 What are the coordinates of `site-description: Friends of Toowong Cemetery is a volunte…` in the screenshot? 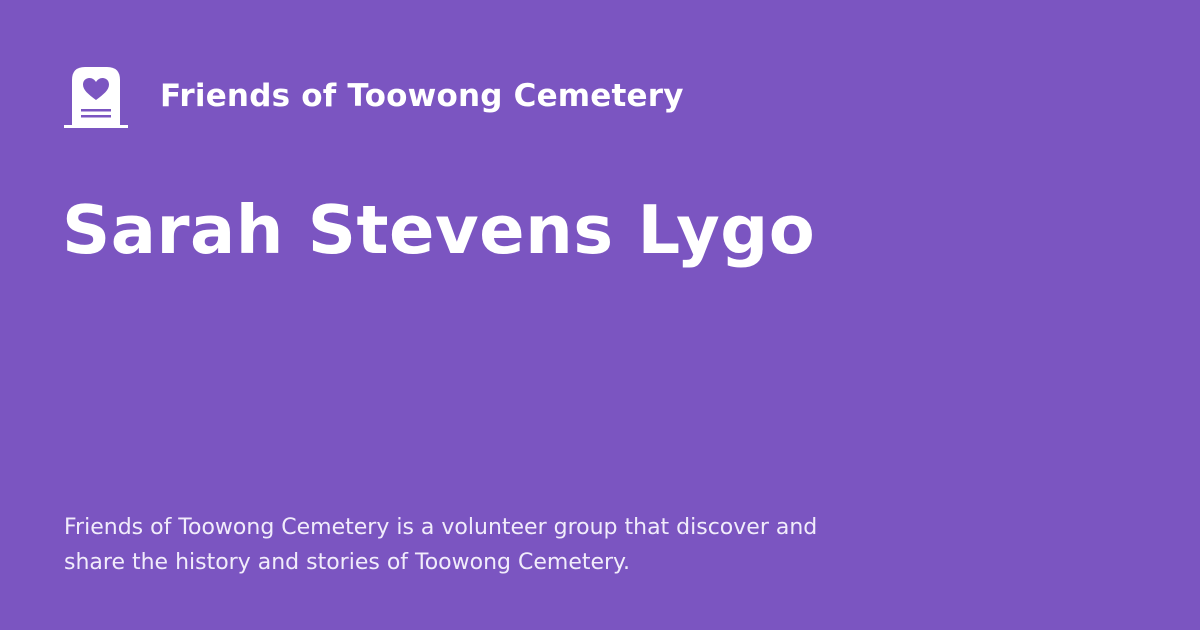 It's located at (441, 545).